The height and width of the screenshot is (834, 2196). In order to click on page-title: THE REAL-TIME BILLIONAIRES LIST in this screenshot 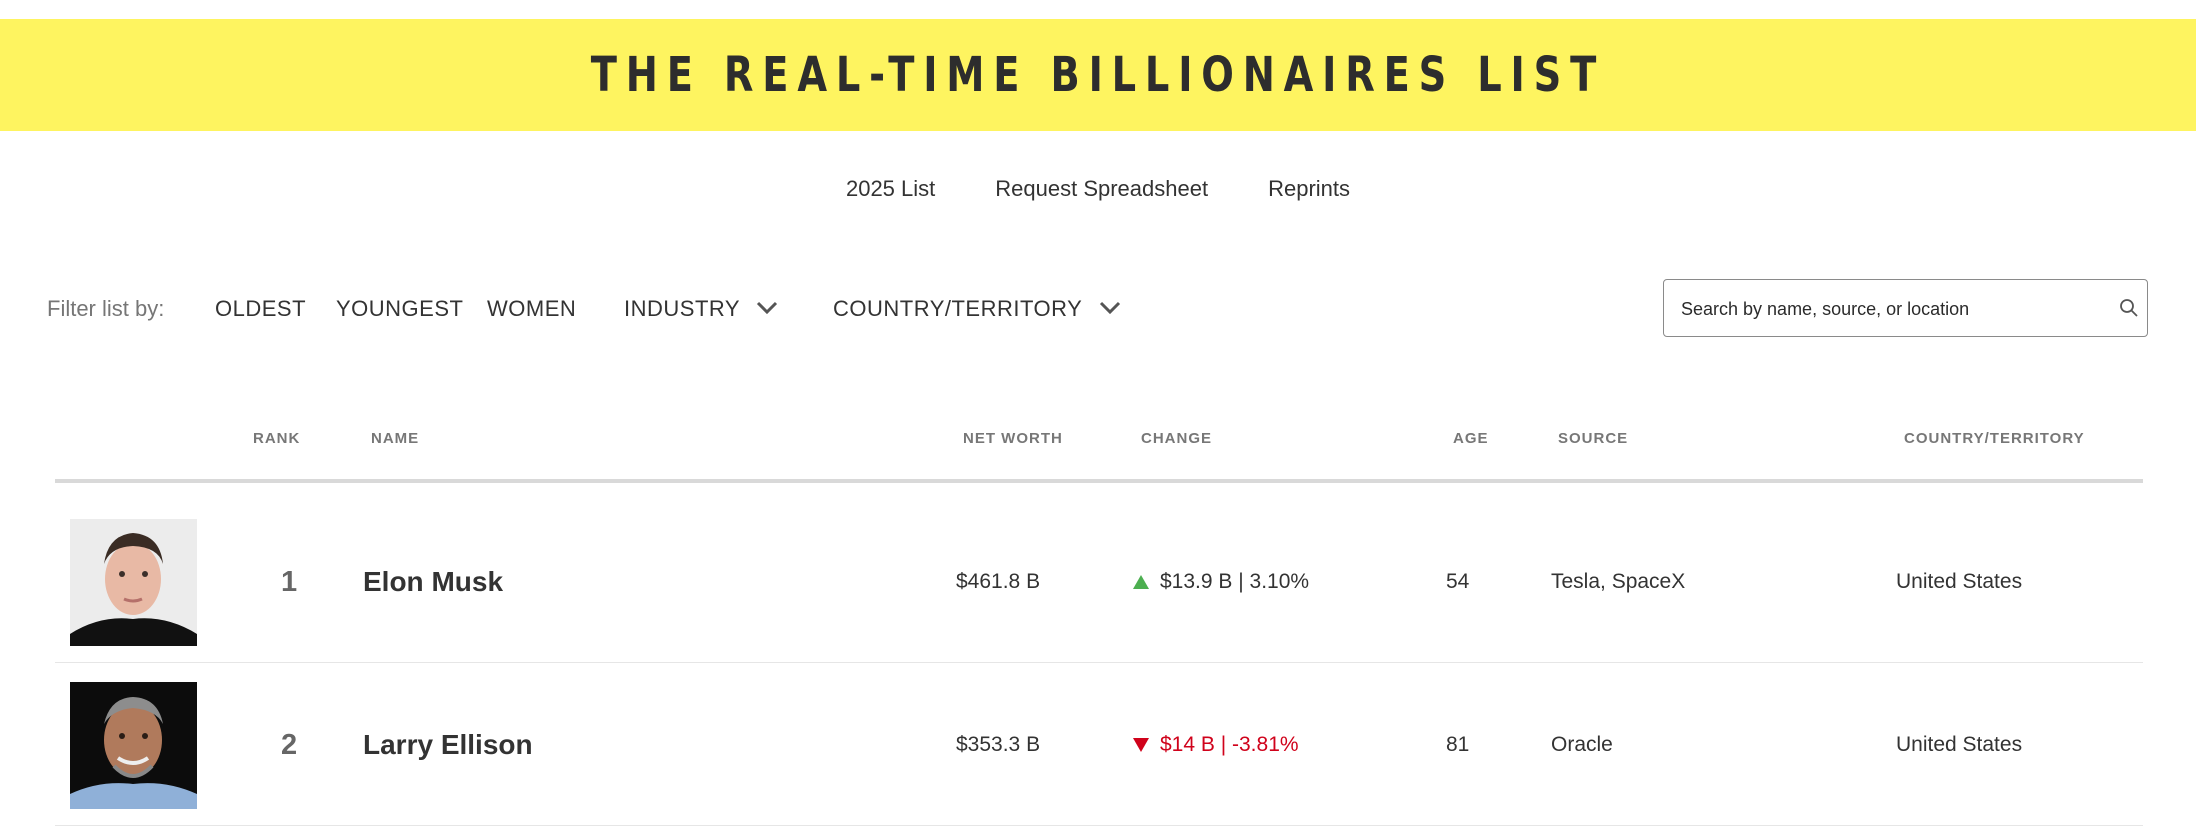, I will do `click(1098, 75)`.